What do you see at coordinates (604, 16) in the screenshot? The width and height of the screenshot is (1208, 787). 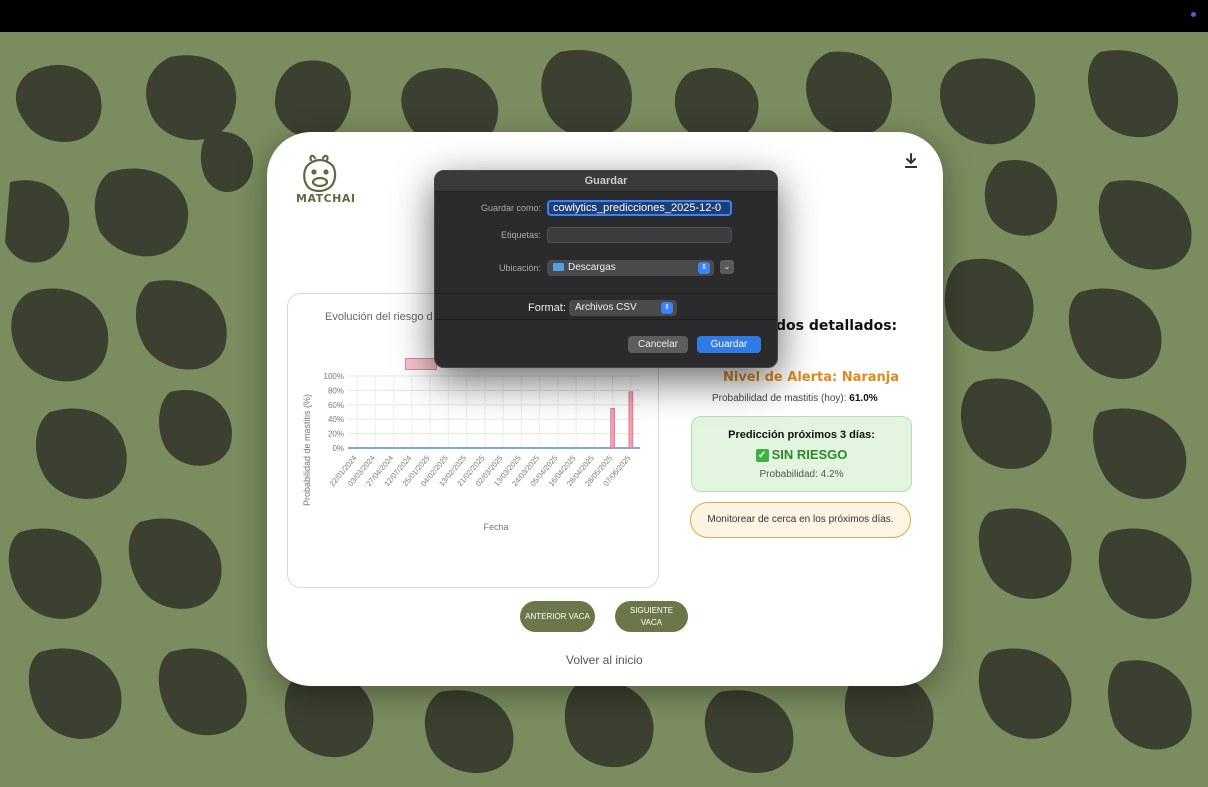 I see `top-bar` at bounding box center [604, 16].